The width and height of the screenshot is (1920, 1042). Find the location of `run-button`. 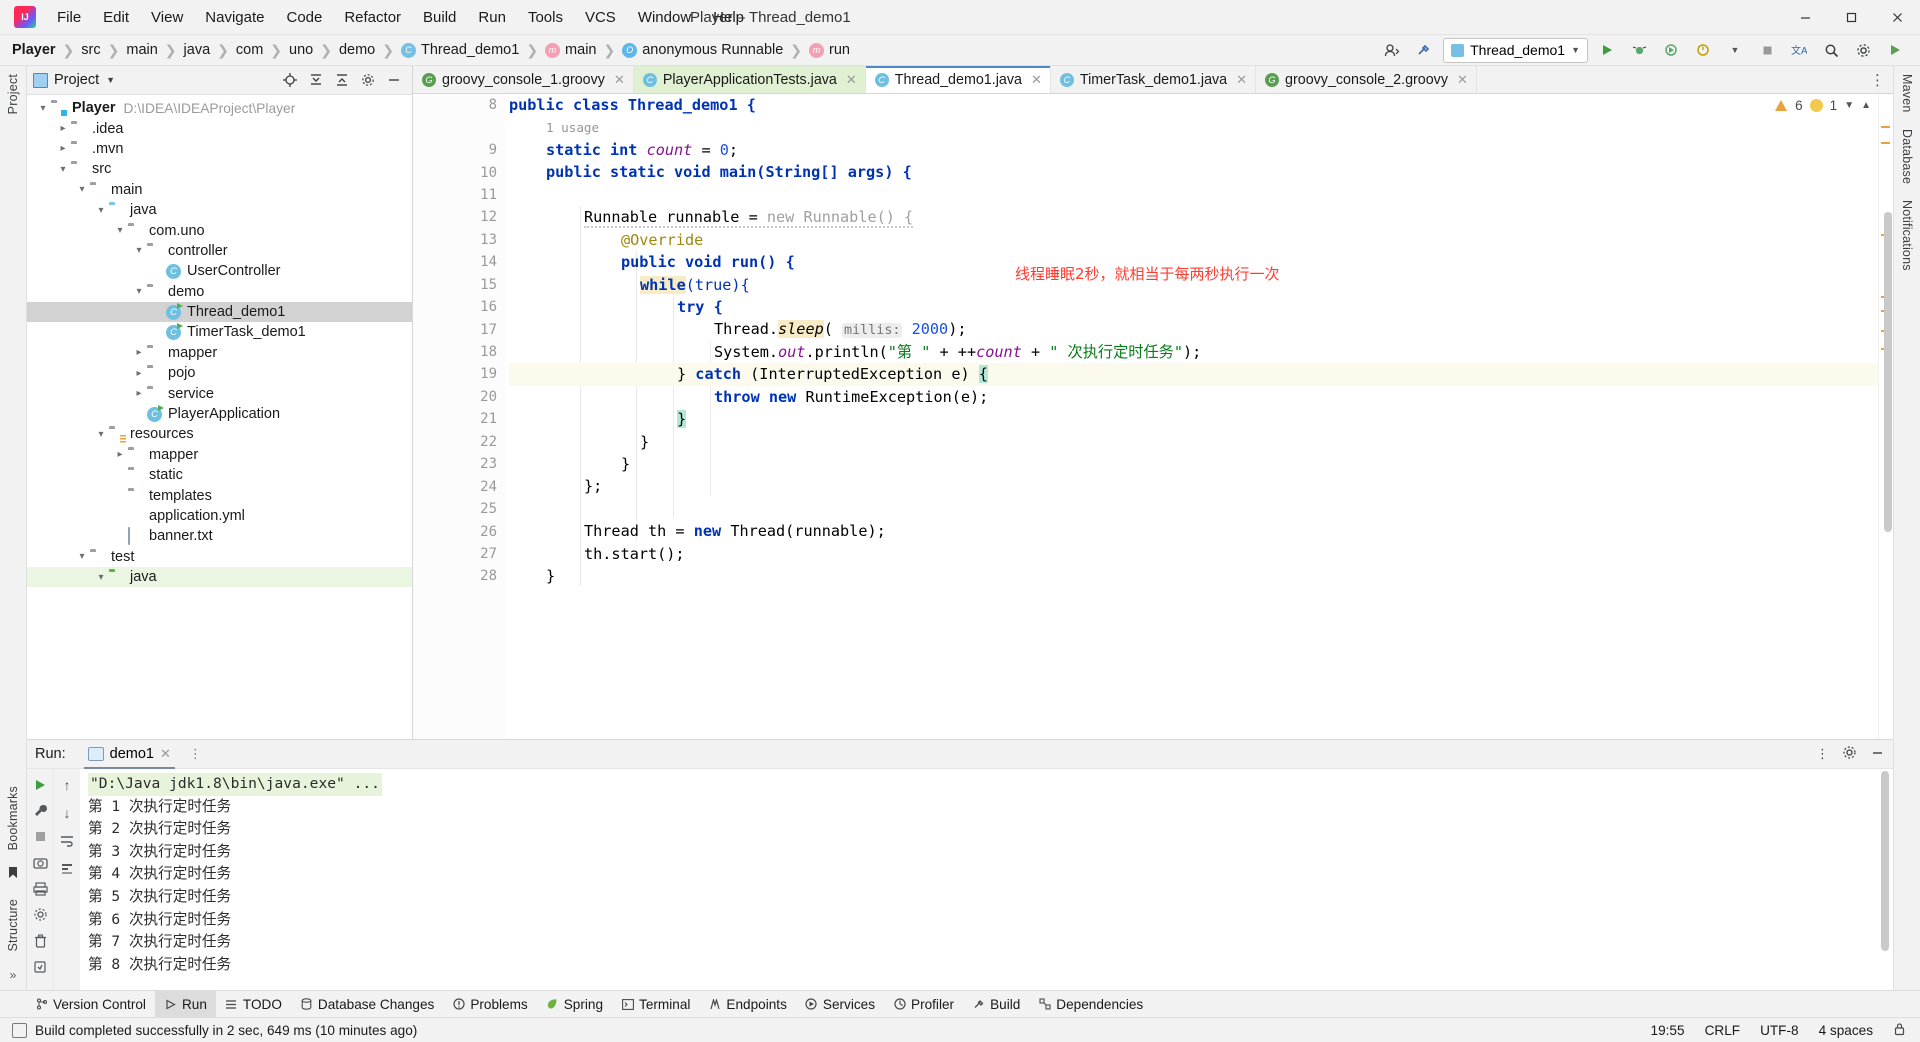

run-button is located at coordinates (1607, 50).